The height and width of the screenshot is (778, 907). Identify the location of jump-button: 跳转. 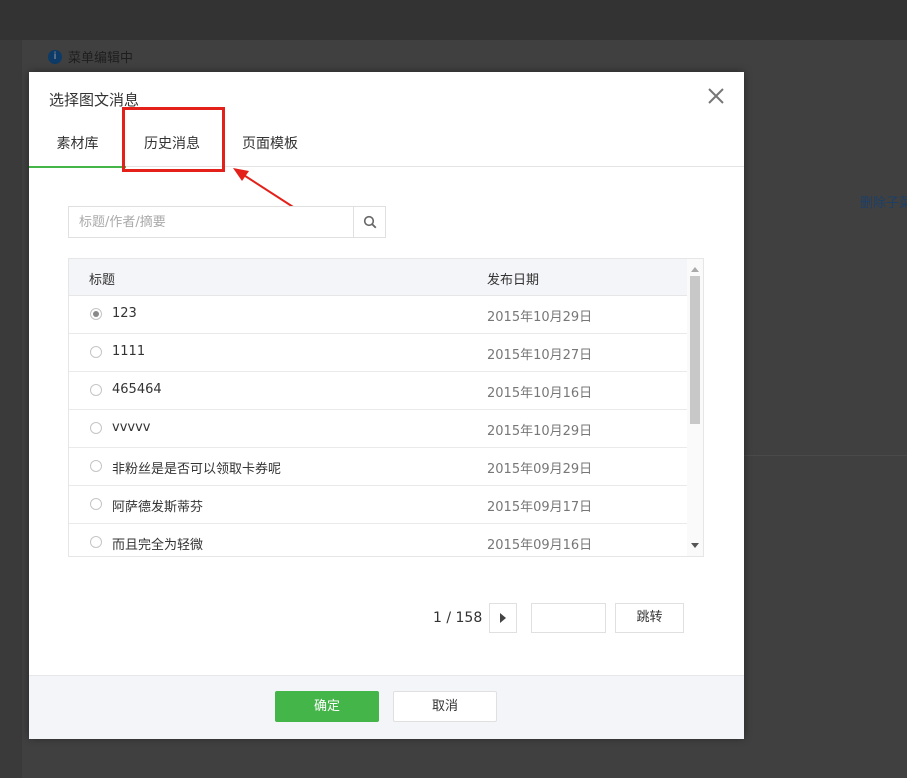
(649, 618).